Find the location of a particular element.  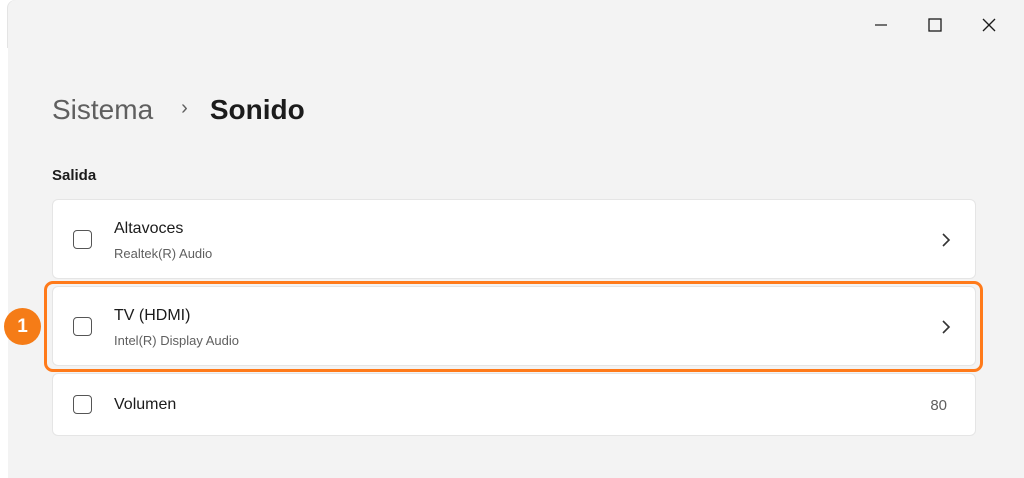

close-button is located at coordinates (989, 25).